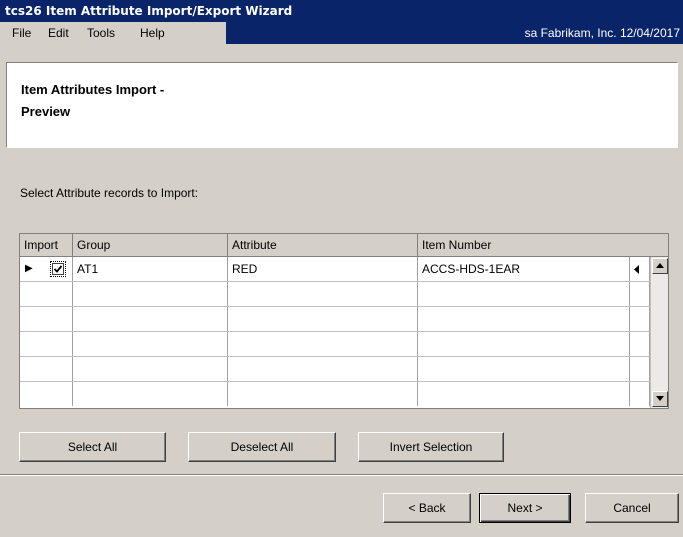 Image resolution: width=683 pixels, height=537 pixels. Describe the element at coordinates (101, 33) in the screenshot. I see `menu-tools: Tools` at that location.